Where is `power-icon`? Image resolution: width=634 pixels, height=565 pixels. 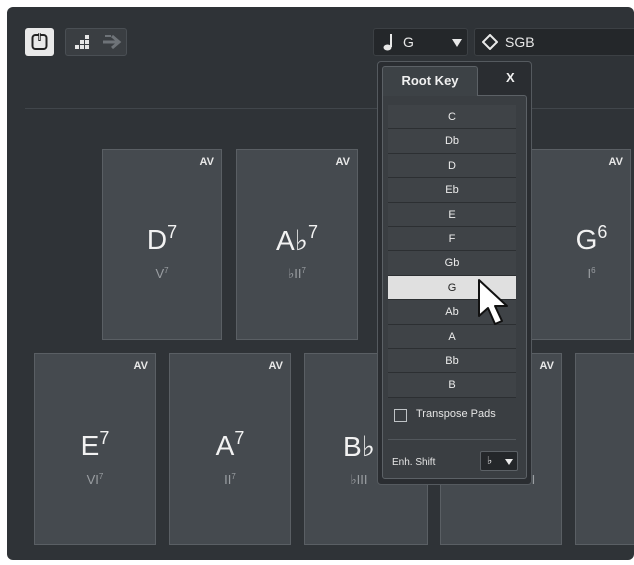 power-icon is located at coordinates (39, 41).